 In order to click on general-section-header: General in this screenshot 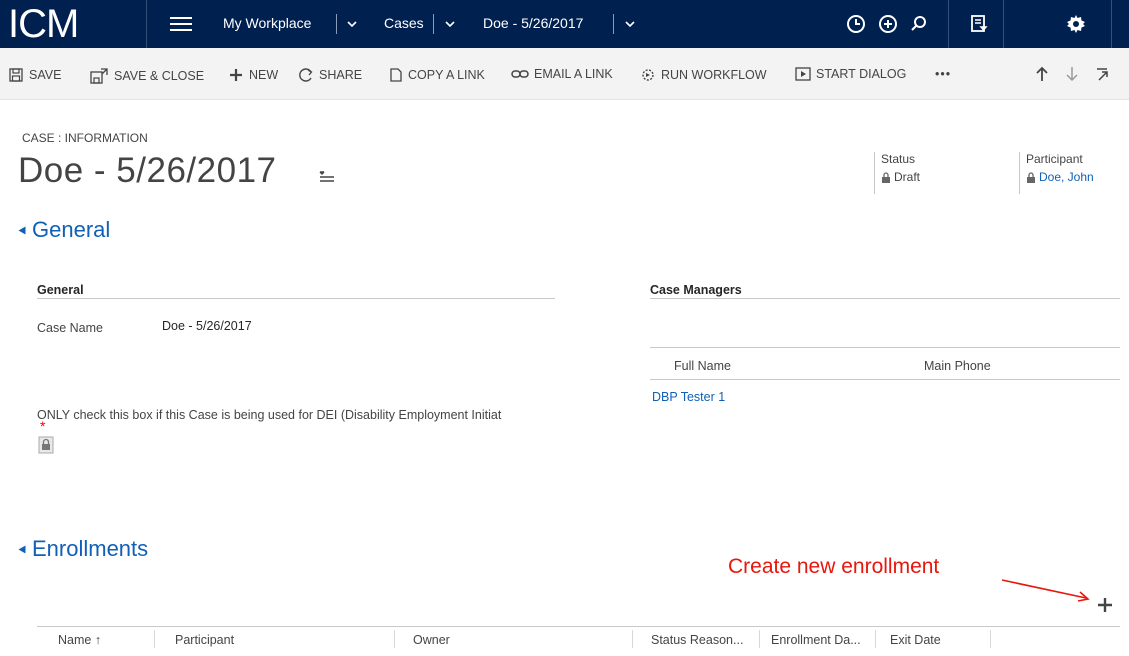, I will do `click(64, 230)`.